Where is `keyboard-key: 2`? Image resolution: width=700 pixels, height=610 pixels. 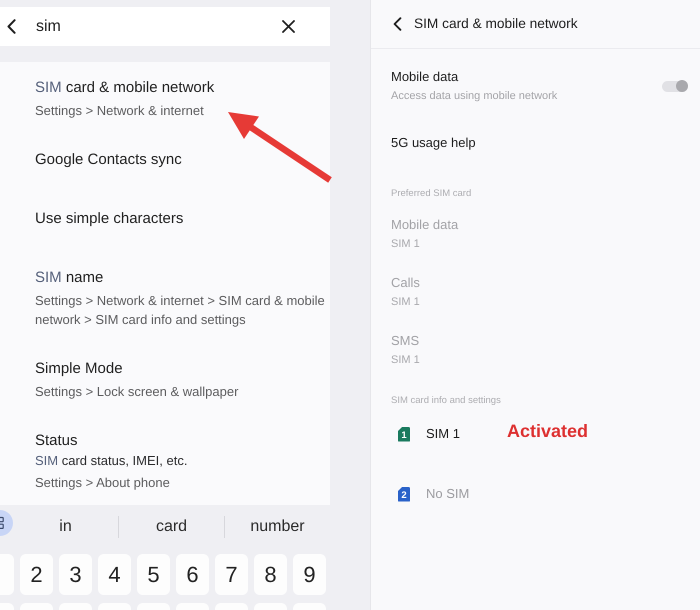 keyboard-key: 2 is located at coordinates (36, 574).